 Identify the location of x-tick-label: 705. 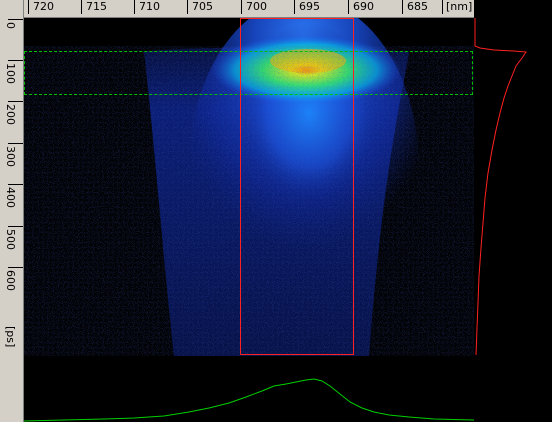
(202, 6).